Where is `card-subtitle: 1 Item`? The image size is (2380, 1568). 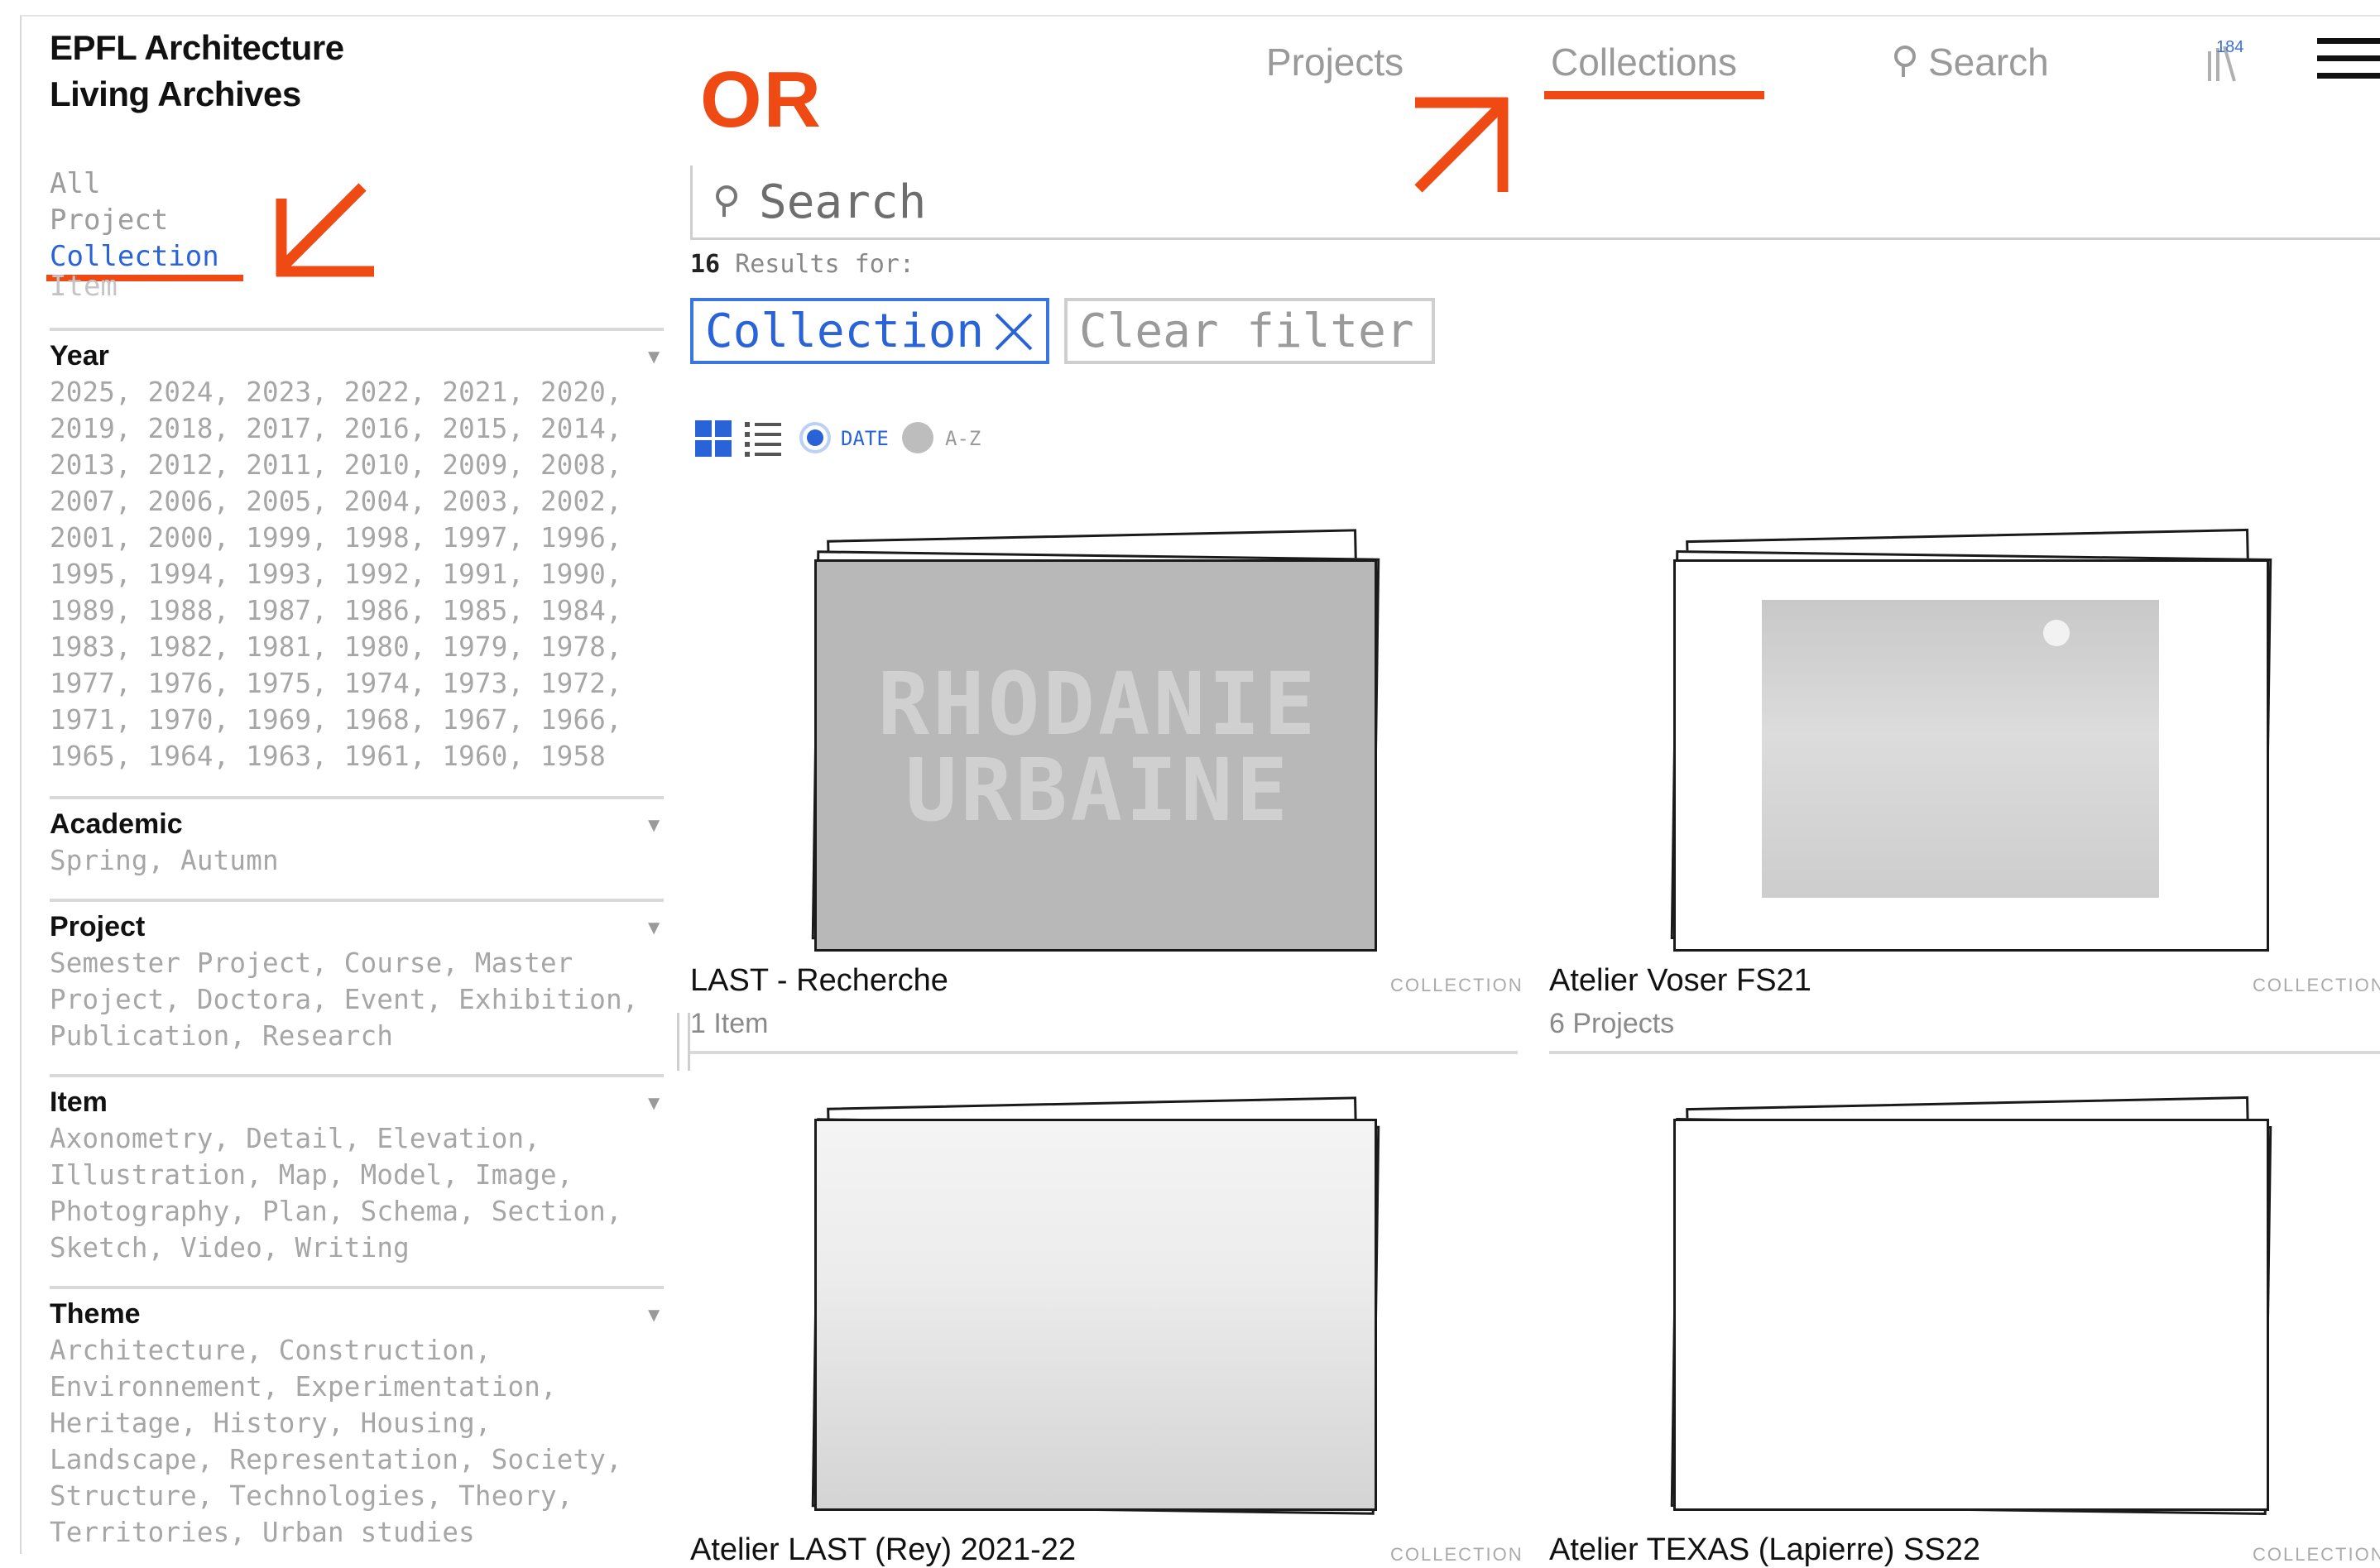
card-subtitle: 1 Item is located at coordinates (729, 1024).